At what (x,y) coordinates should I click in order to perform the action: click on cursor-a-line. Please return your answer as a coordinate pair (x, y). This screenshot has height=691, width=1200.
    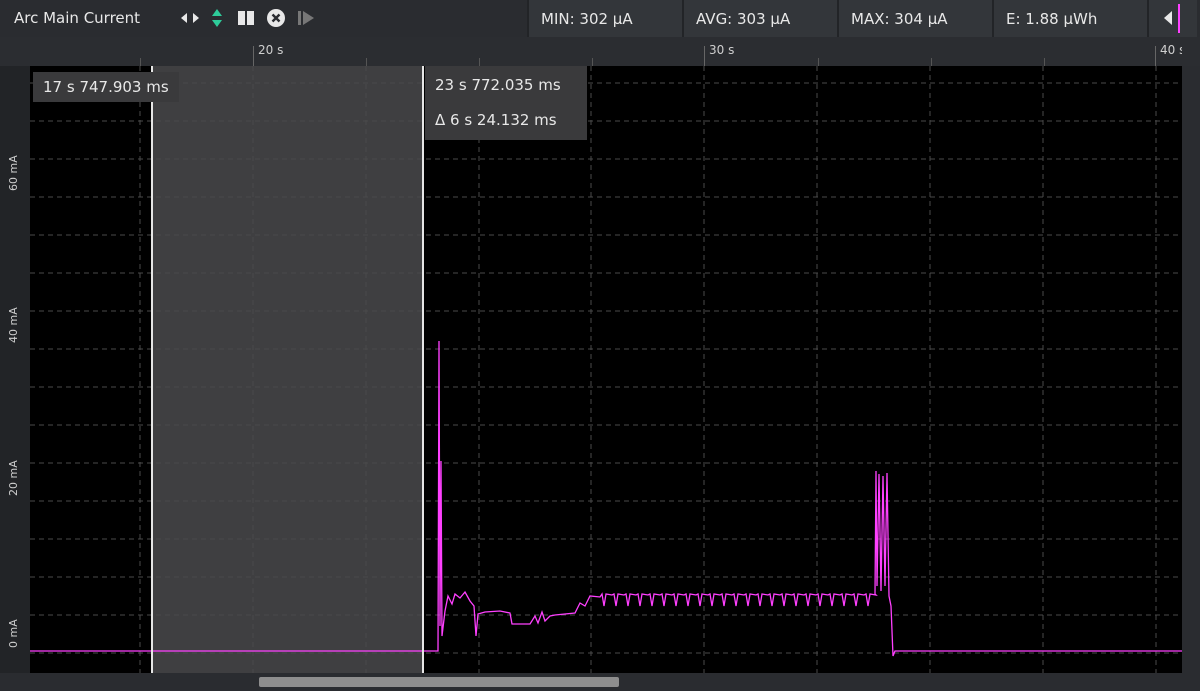
    Looking at the image, I should click on (152, 369).